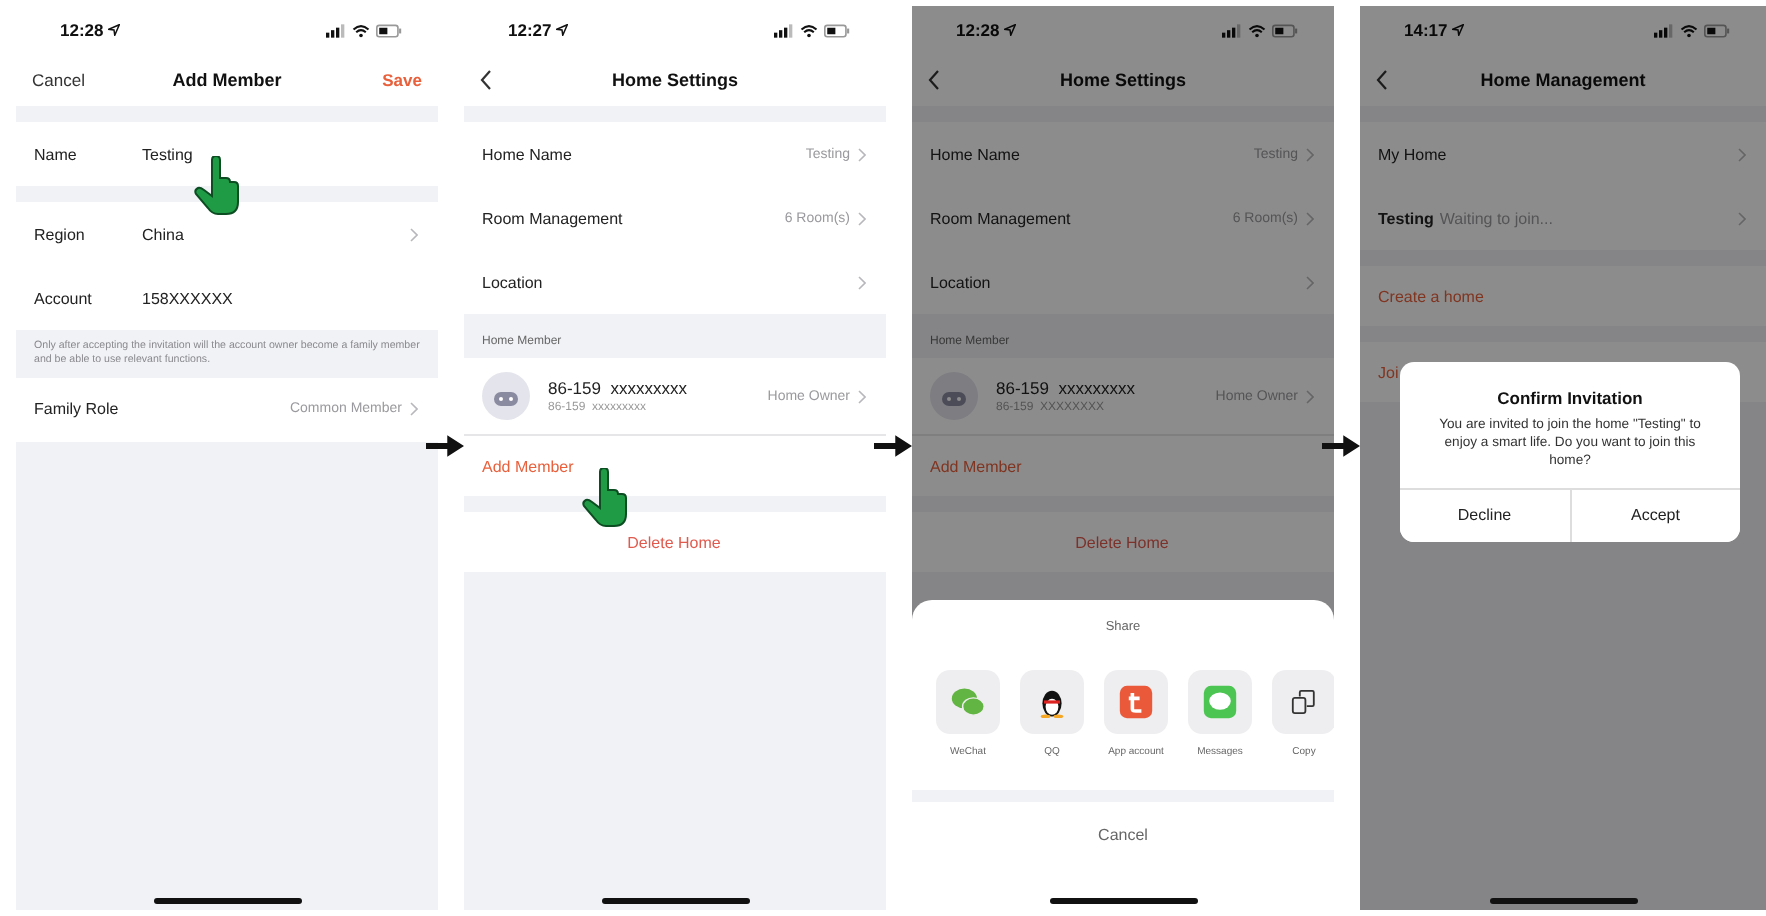 The height and width of the screenshot is (916, 1766). What do you see at coordinates (402, 80) in the screenshot?
I see `save-button: Save` at bounding box center [402, 80].